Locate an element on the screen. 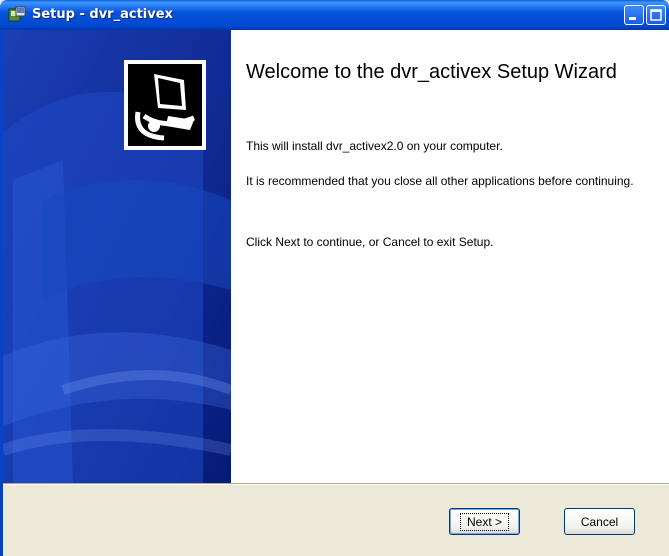  wizard-heading: Welcome to the dvr_activex Setup Wizard is located at coordinates (431, 72).